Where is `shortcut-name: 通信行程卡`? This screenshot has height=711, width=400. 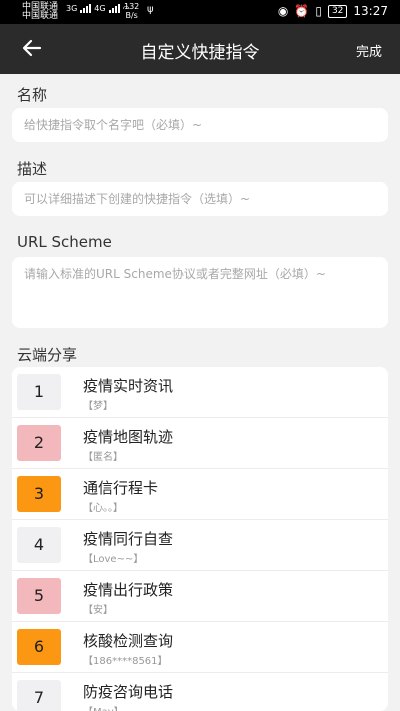
shortcut-name: 通信行程卡 is located at coordinates (121, 488).